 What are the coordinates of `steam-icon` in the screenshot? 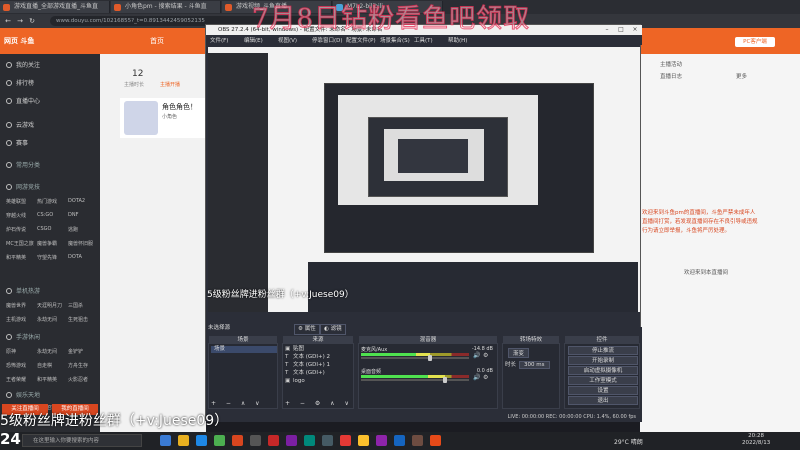 It's located at (327, 440).